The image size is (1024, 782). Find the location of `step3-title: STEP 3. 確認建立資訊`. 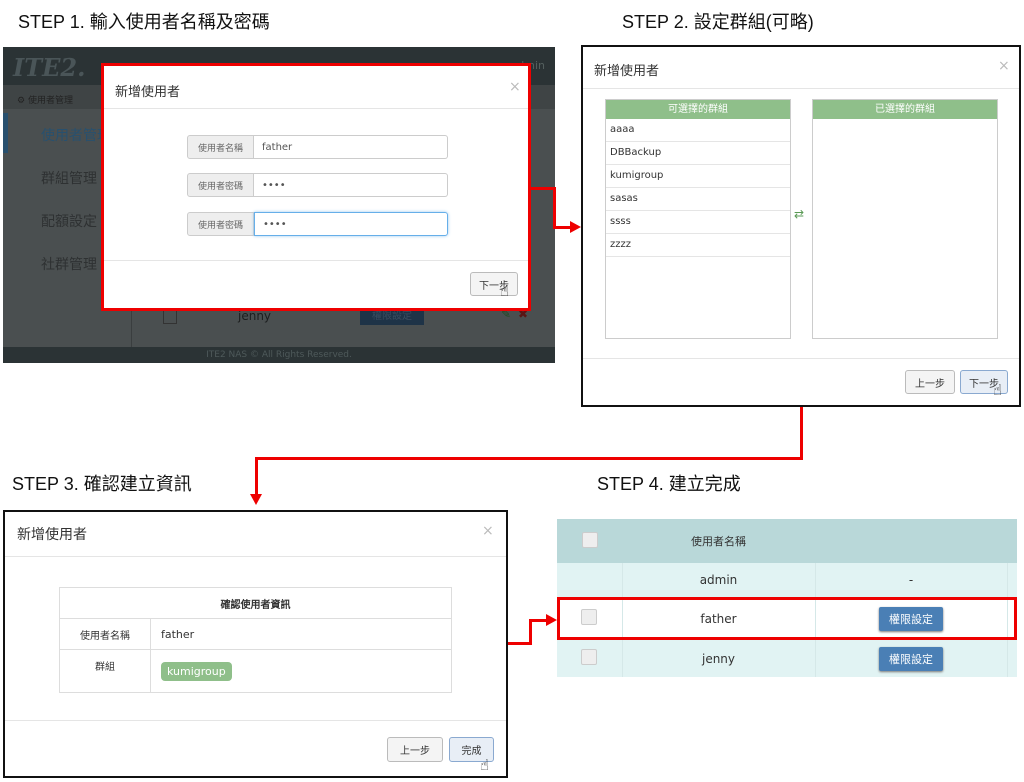

step3-title: STEP 3. 確認建立資訊 is located at coordinates (102, 484).